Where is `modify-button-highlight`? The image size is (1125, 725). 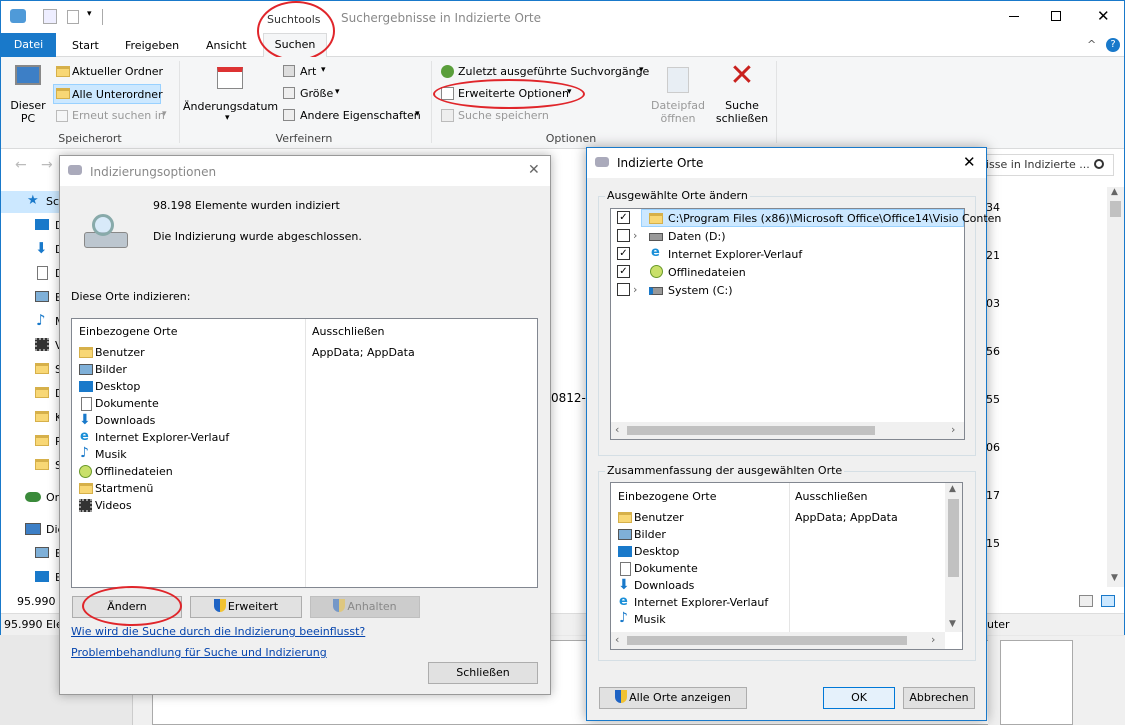
modify-button-highlight is located at coordinates (132, 606).